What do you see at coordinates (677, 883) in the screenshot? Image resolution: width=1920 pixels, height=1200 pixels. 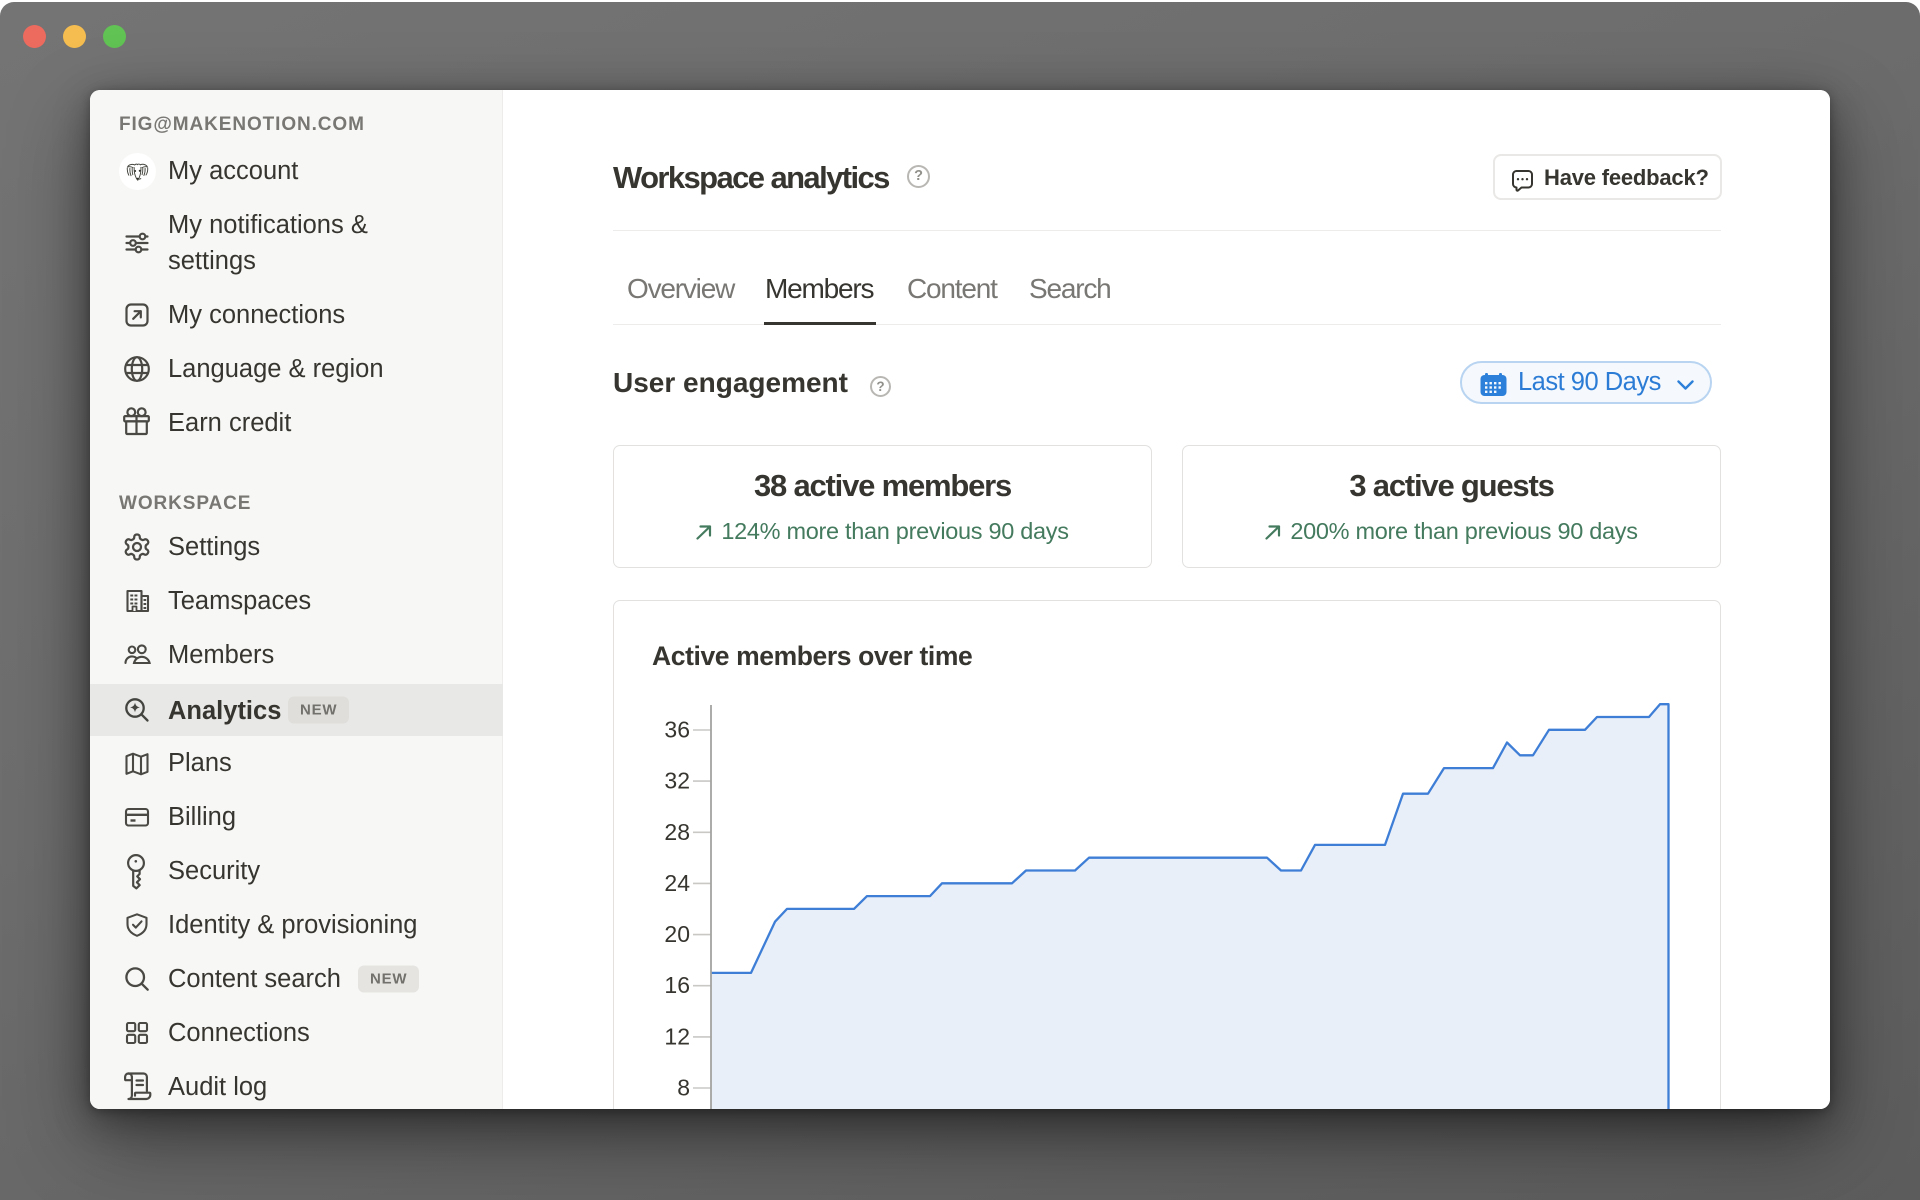 I see `svg-text: 24` at bounding box center [677, 883].